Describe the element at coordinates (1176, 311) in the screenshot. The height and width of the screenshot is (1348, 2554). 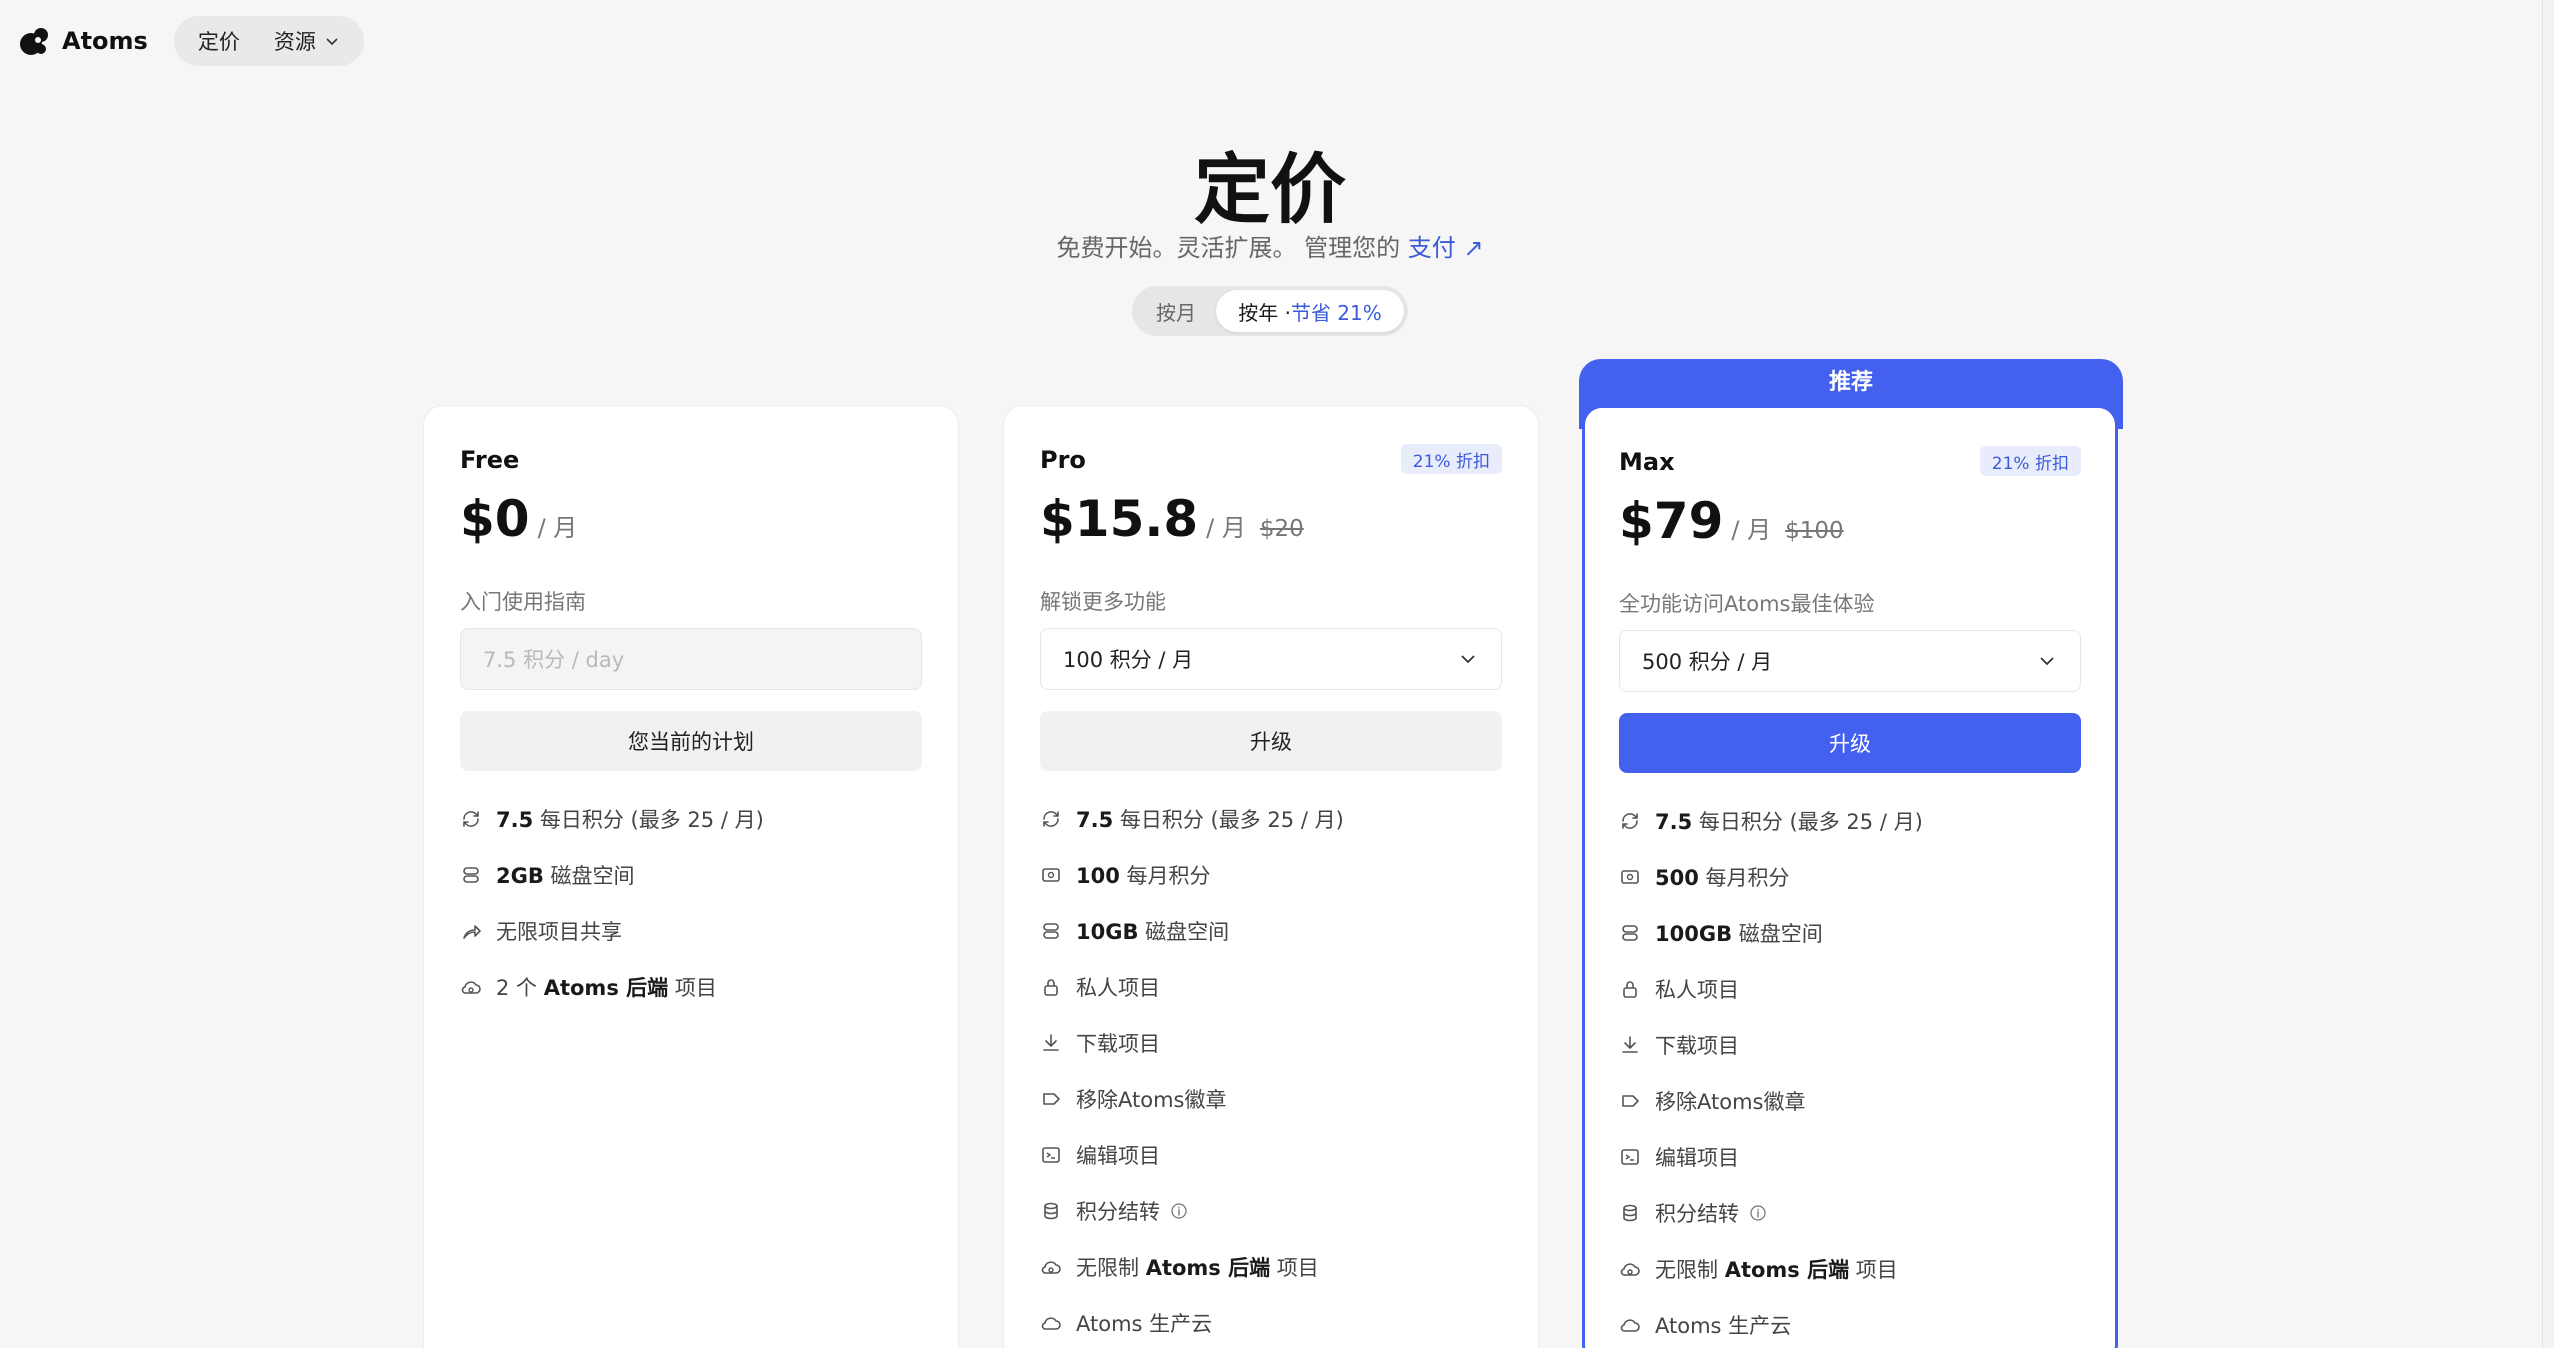
I see `toggle-monthly: 按月` at that location.